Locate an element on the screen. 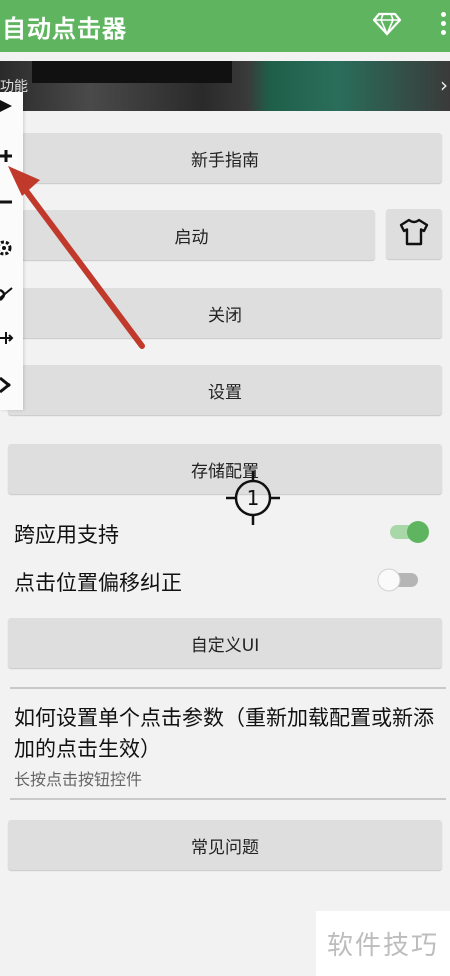 The image size is (450, 976). floating-toolbar is located at coordinates (11, 251).